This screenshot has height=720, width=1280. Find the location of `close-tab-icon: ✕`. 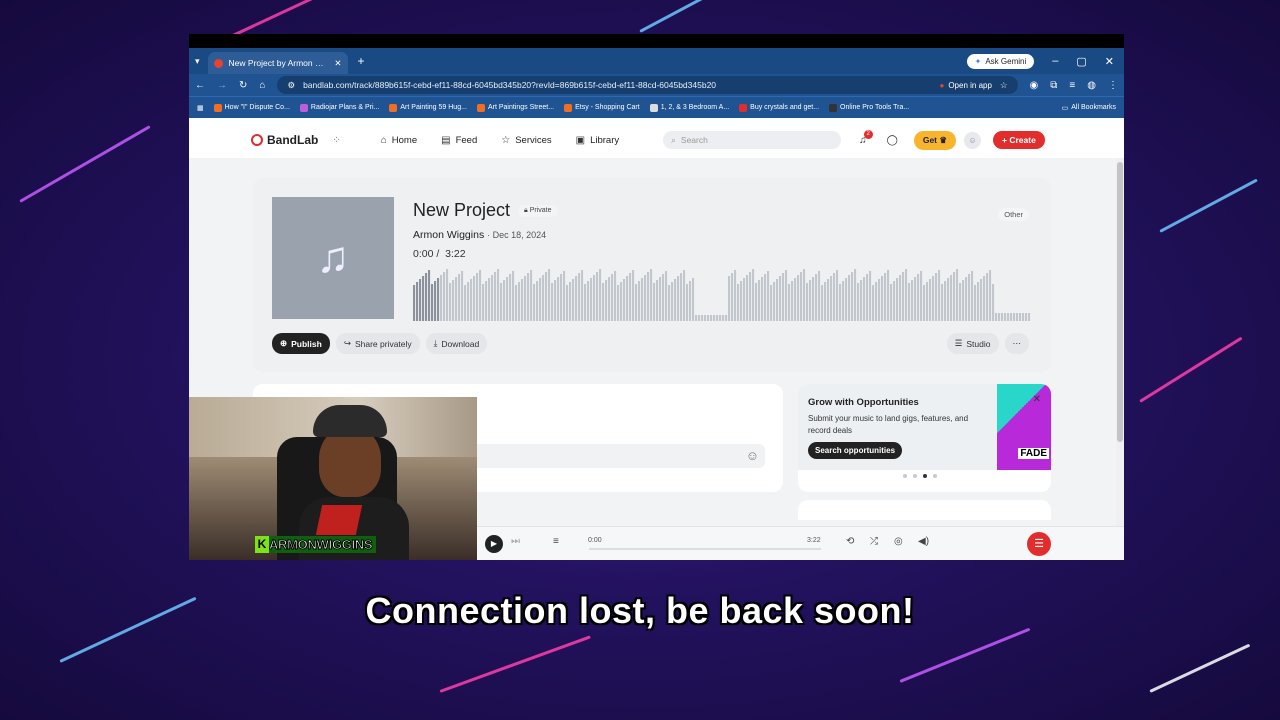

close-tab-icon: ✕ is located at coordinates (337, 63).